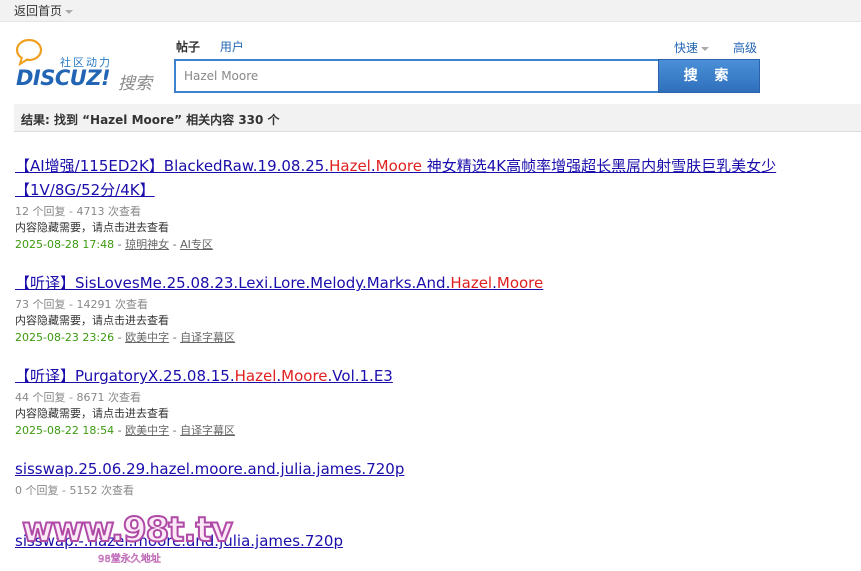  I want to click on result-summary-bar: 结果: 找到 “Hazel Moore” 相关内容 330 个, so click(437, 118).